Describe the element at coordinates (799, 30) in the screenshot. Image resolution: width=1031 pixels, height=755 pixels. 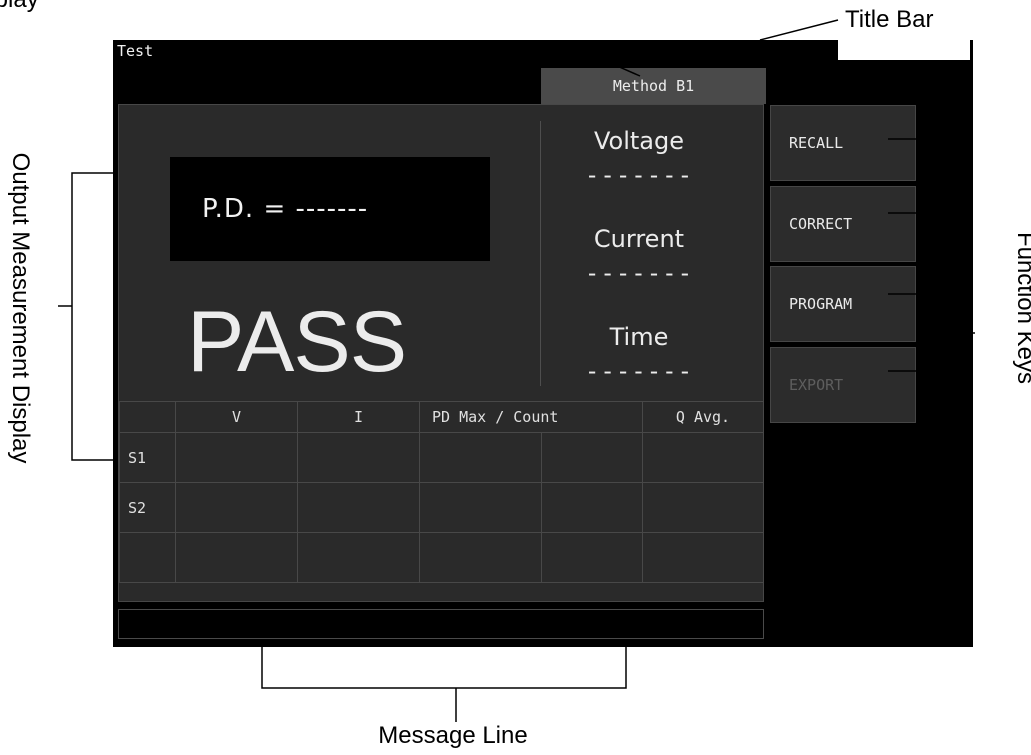
I see `title-bar-leader` at that location.